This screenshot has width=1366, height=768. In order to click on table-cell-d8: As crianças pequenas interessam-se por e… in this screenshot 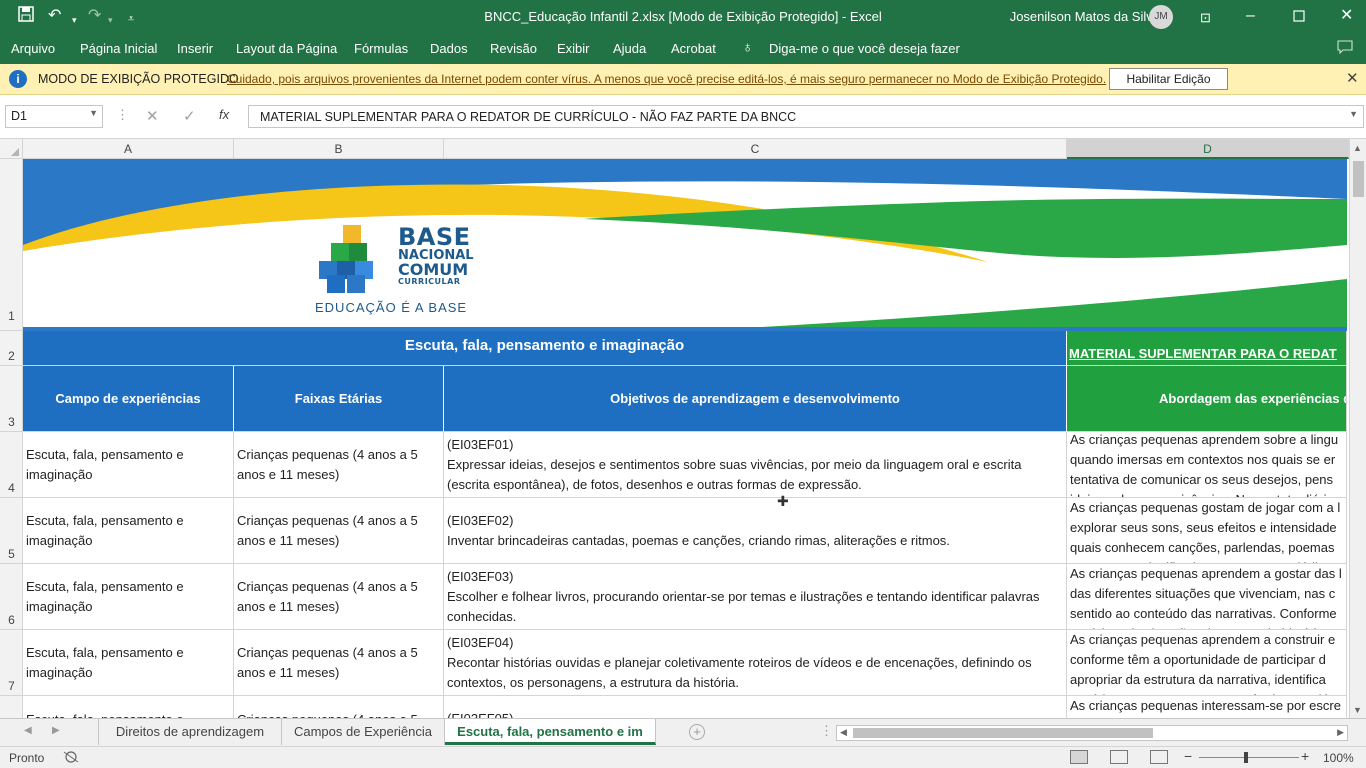, I will do `click(1207, 707)`.